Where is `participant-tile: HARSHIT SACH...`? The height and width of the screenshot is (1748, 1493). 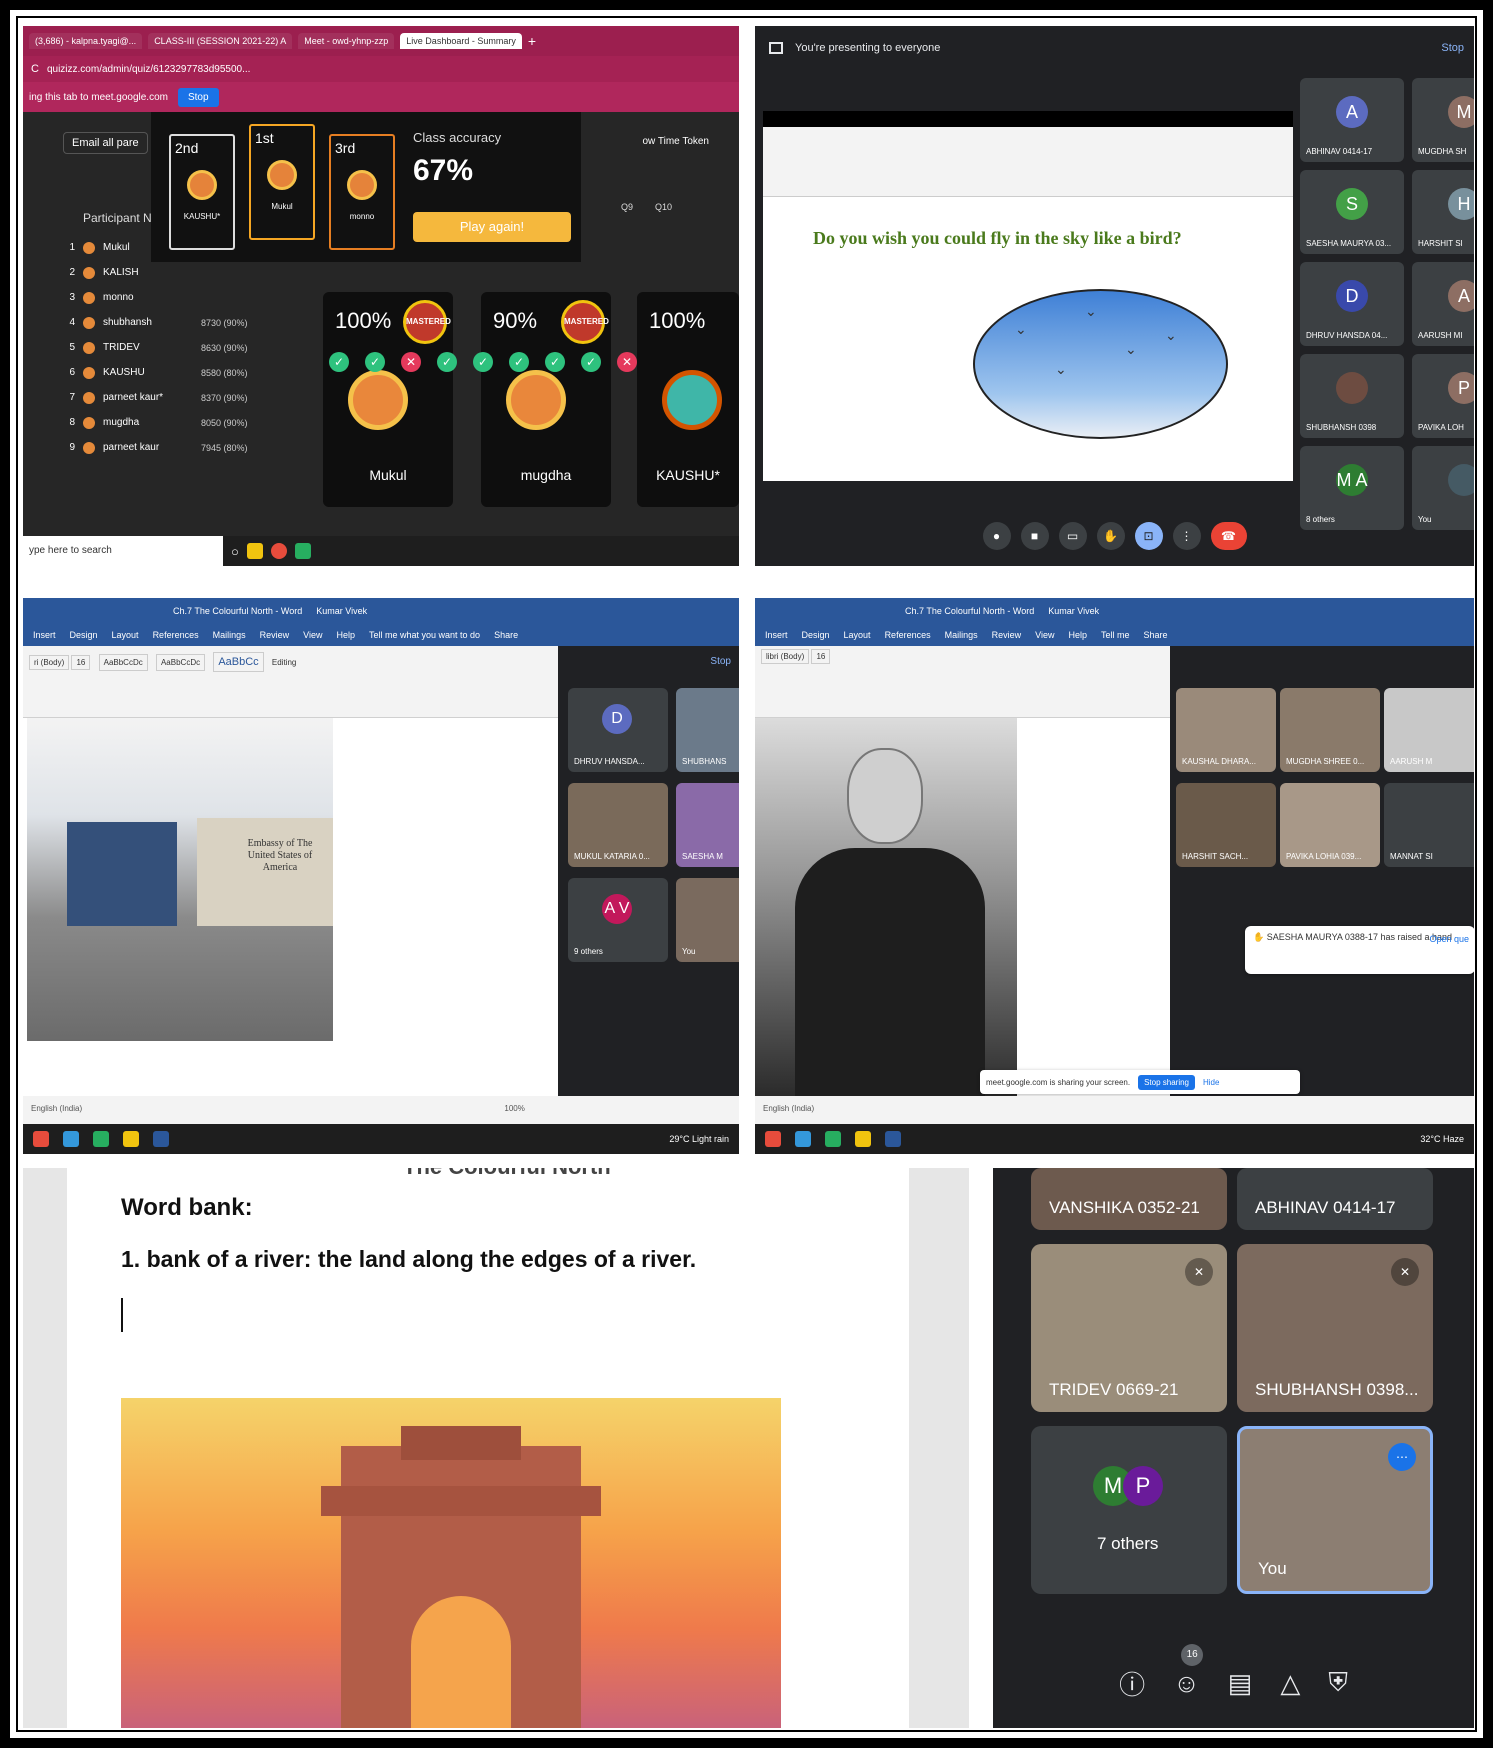 participant-tile: HARSHIT SACH... is located at coordinates (1226, 825).